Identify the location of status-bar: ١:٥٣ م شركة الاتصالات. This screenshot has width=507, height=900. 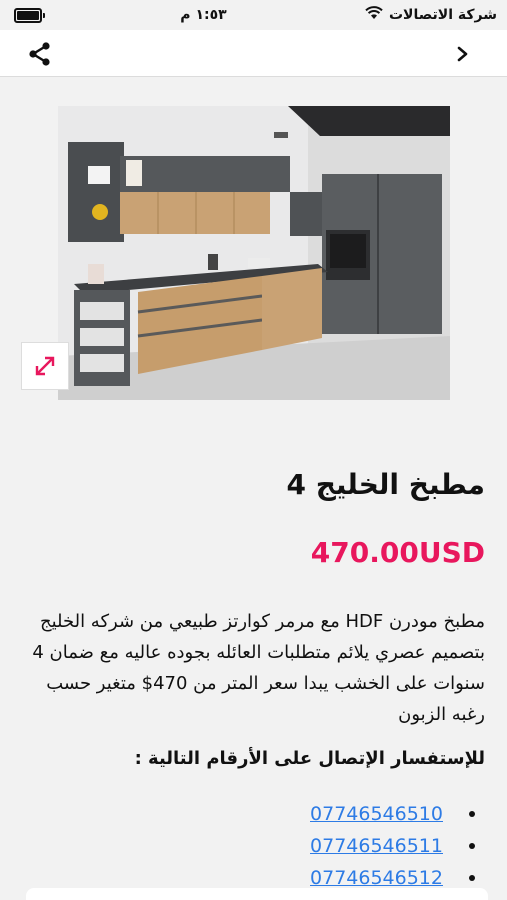
(253, 15).